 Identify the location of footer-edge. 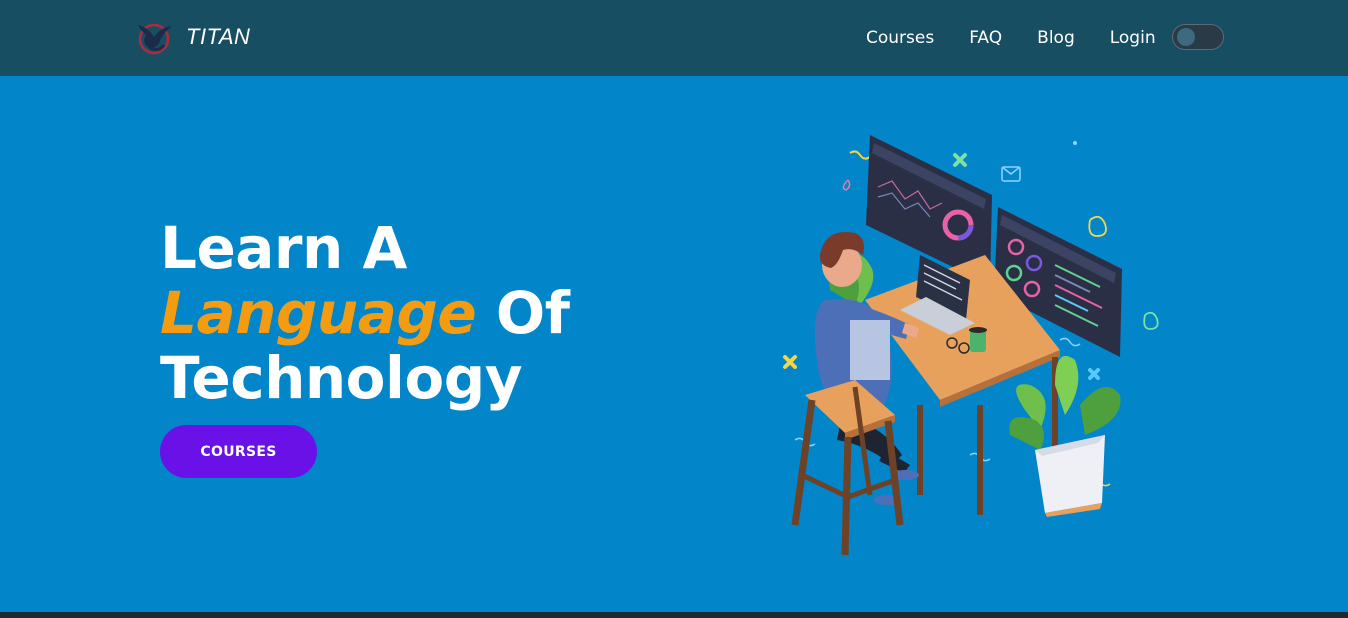
(674, 615).